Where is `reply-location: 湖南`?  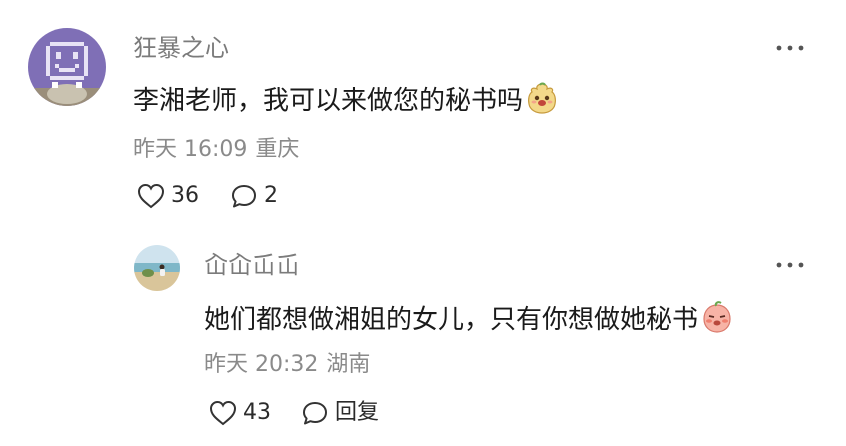
reply-location: 湖南 is located at coordinates (348, 364).